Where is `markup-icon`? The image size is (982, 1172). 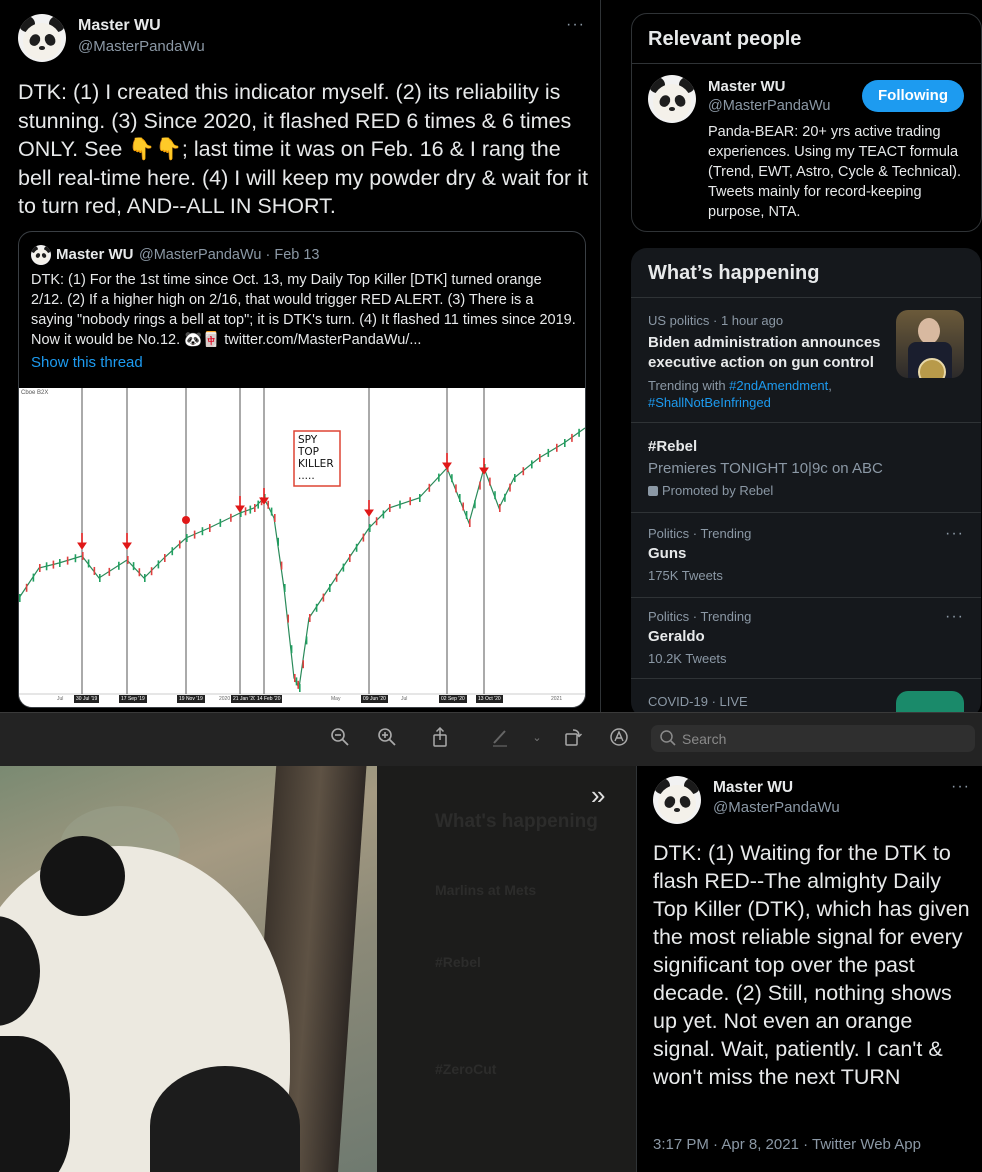
markup-icon is located at coordinates (619, 738).